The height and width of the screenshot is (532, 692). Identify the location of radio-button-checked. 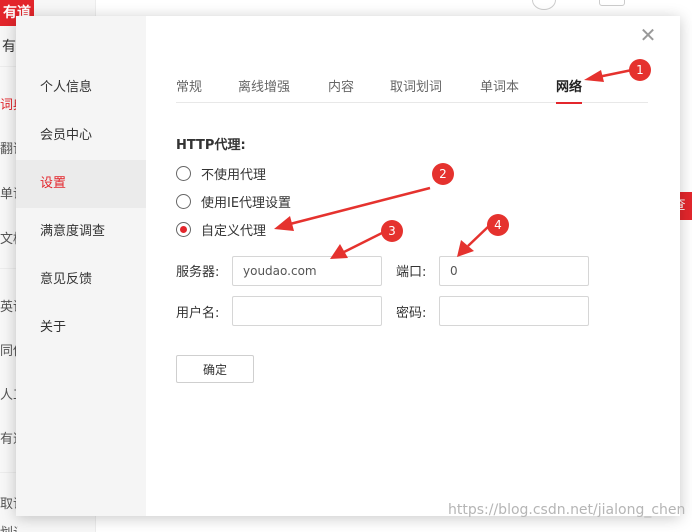
(183, 229).